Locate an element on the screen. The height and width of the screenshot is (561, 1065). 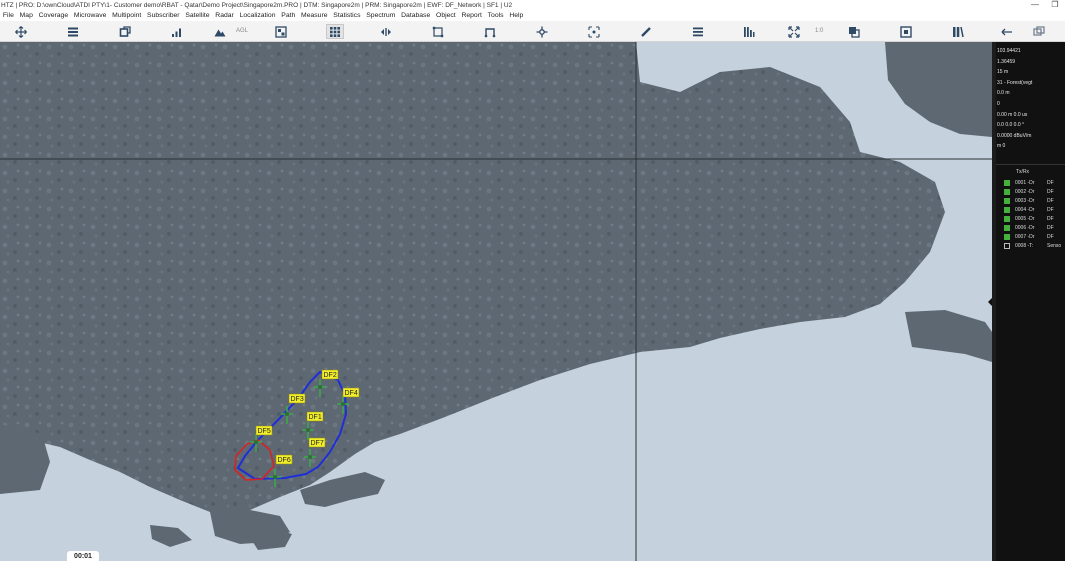
menu-statistics: Statistics is located at coordinates (346, 15).